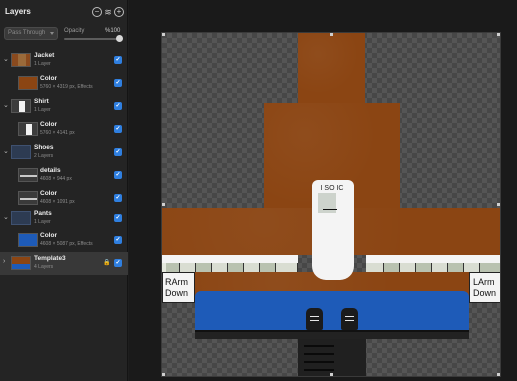 The image size is (517, 381). I want to click on left-shoe, so click(314, 319).